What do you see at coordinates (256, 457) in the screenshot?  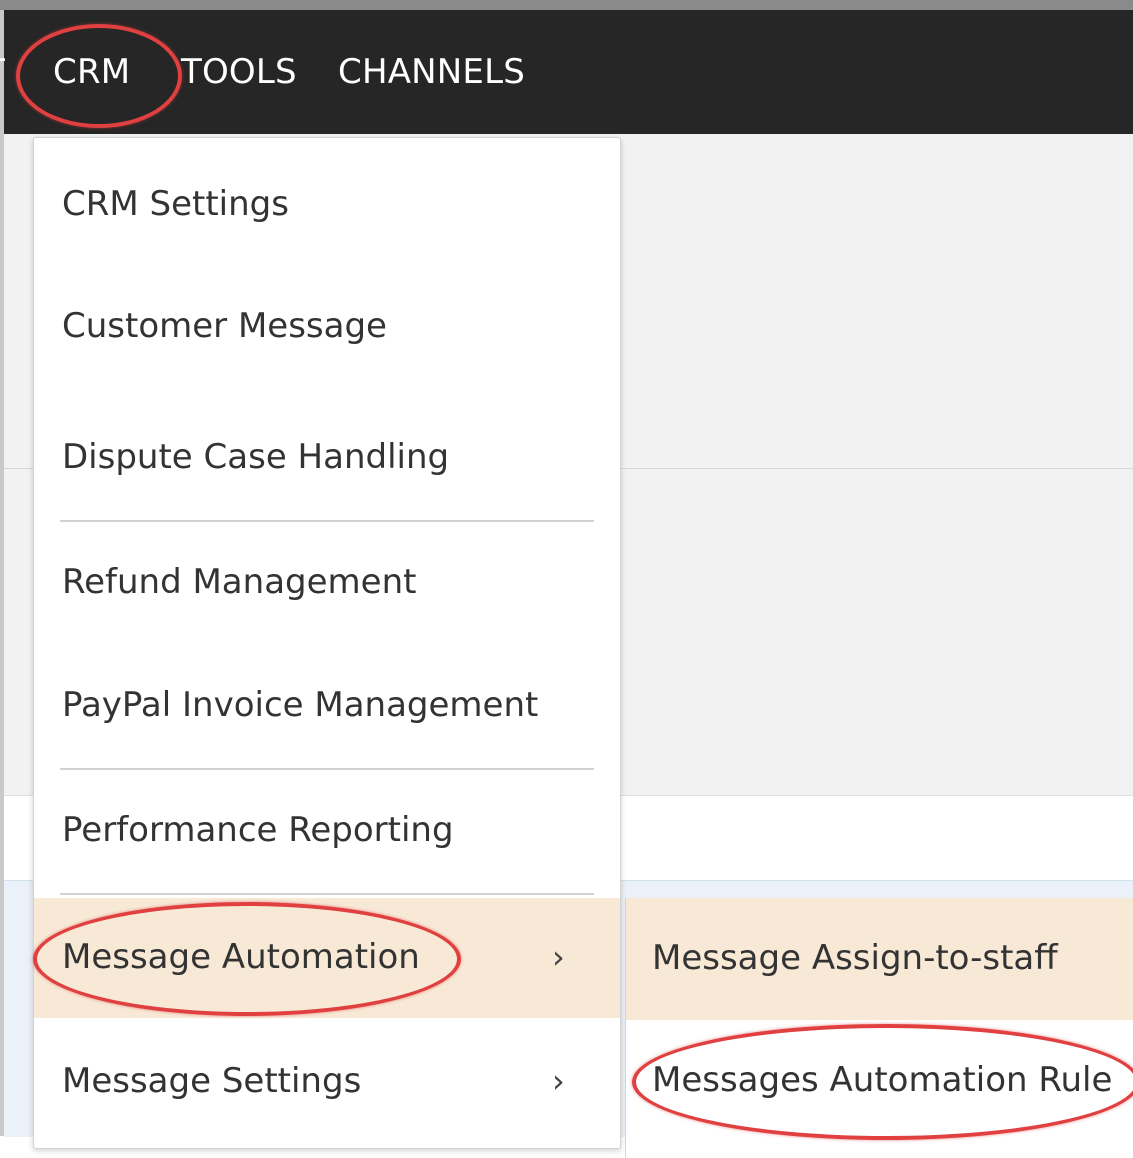 I see `menu-item-label: Dispute Case Handling` at bounding box center [256, 457].